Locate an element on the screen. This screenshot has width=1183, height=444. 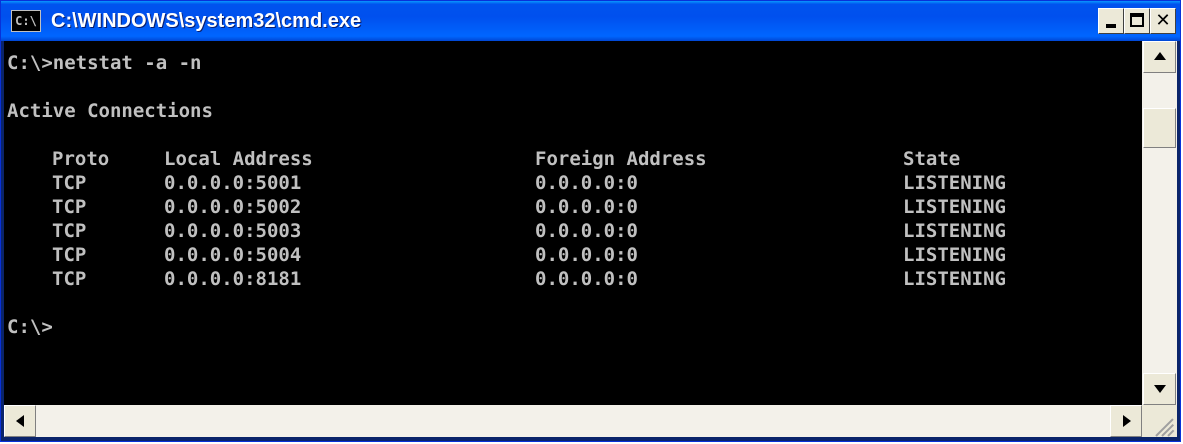
window-title: C:\WINDOWS\system32\cmd.exe is located at coordinates (206, 21).